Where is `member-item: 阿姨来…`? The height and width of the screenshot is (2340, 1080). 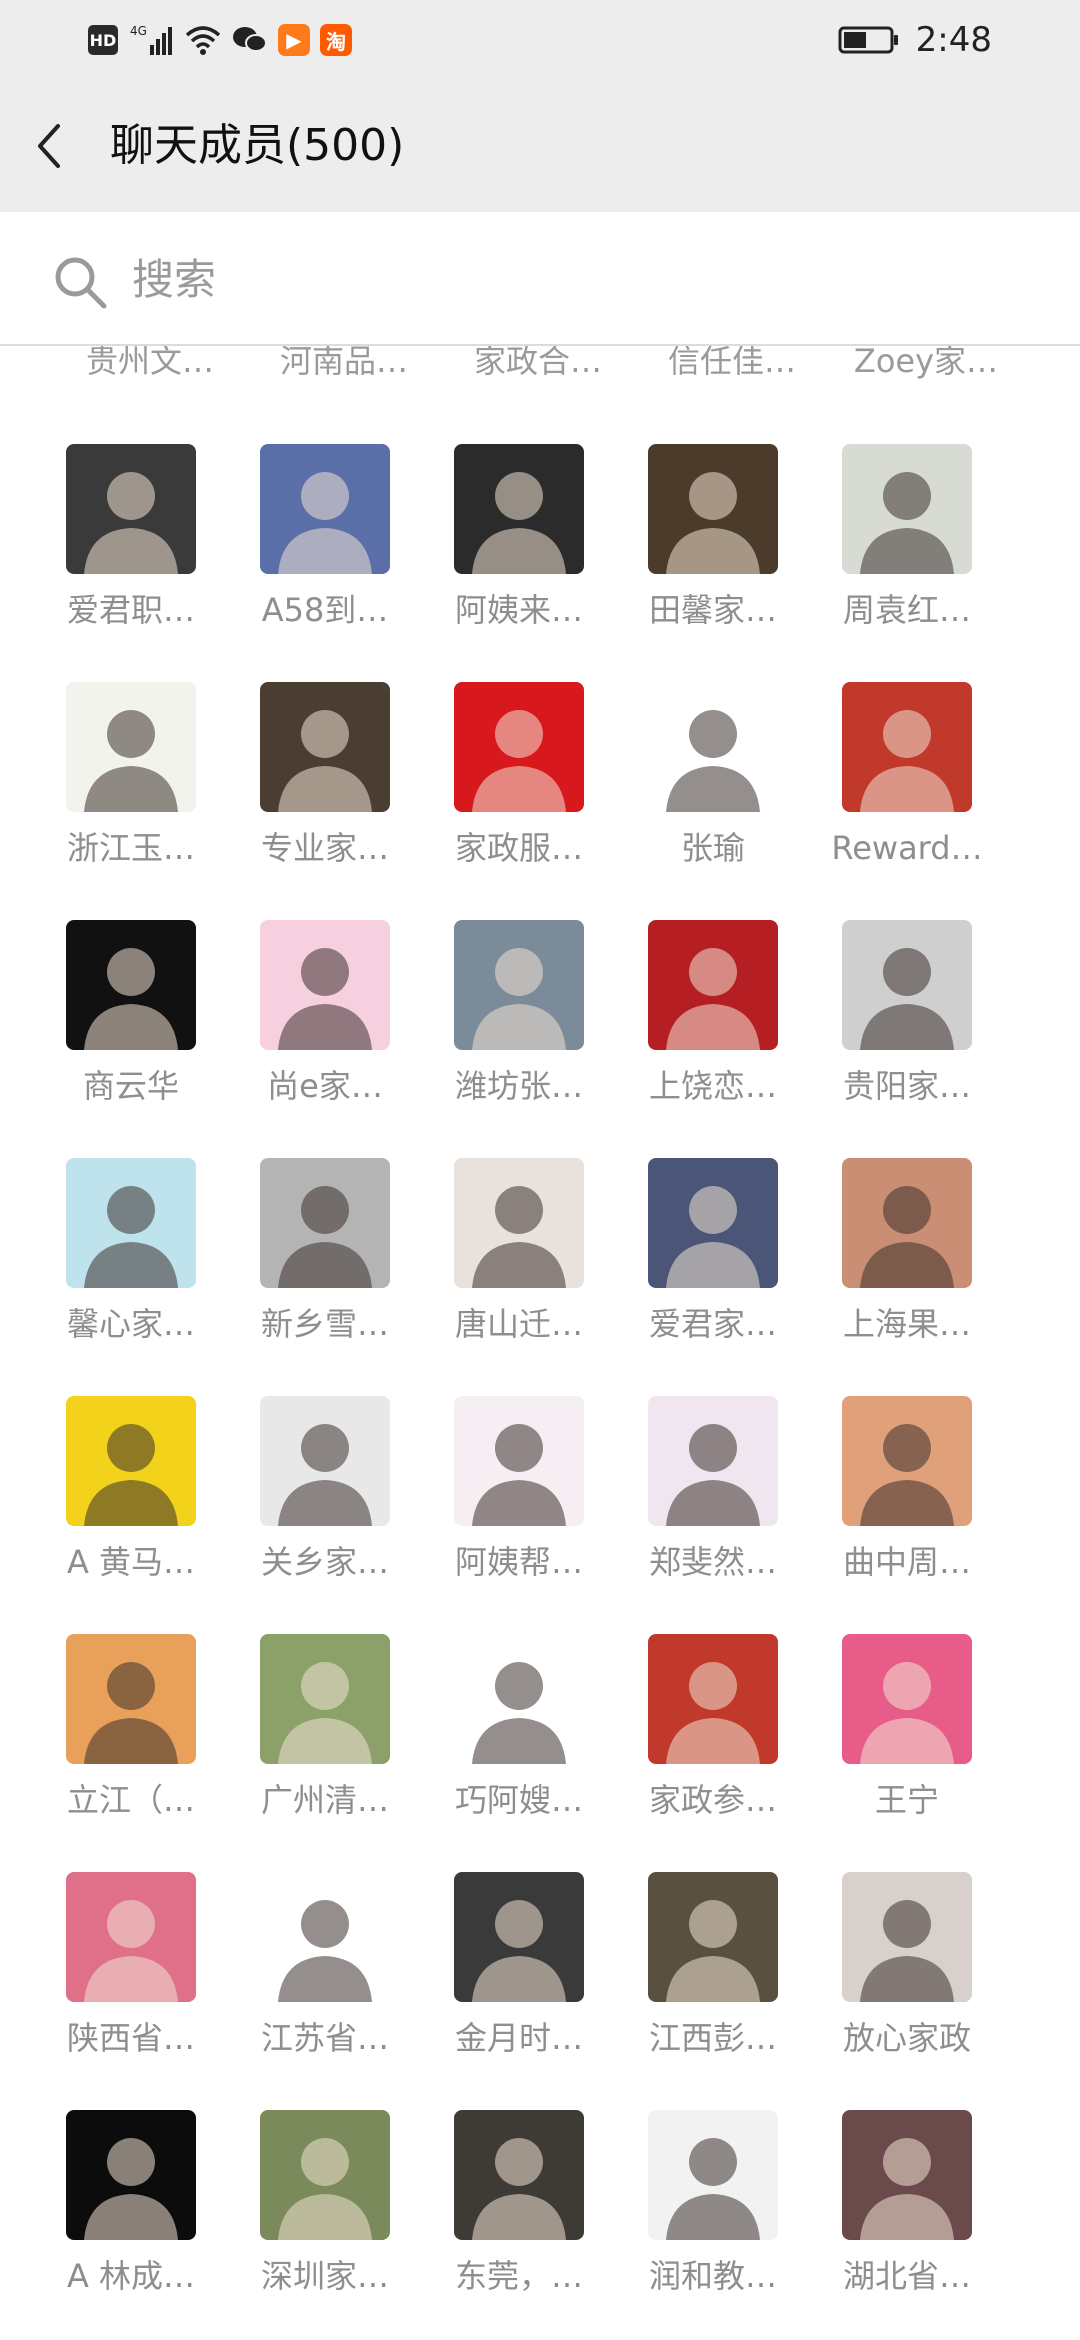
member-item: 阿姨来… is located at coordinates (531, 544).